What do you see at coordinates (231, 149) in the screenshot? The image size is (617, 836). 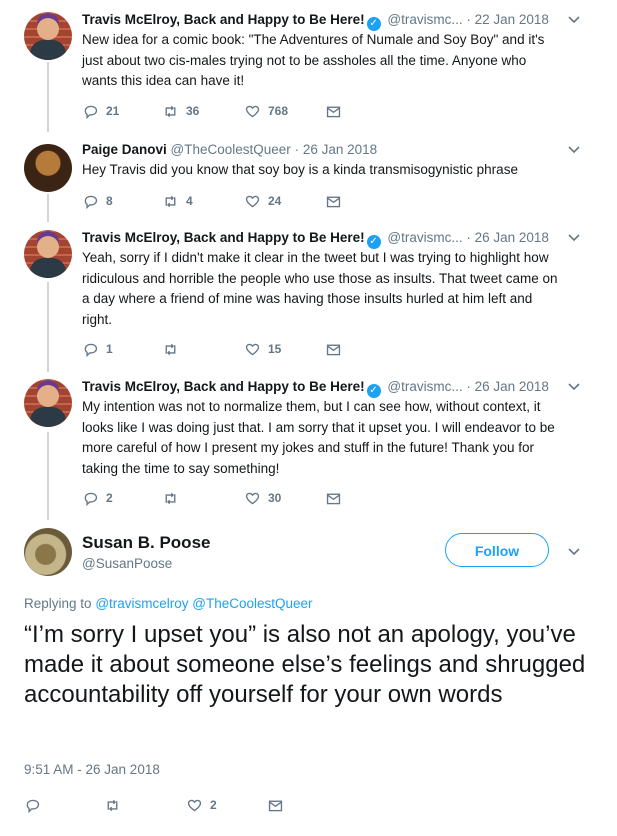 I see `author-handle: @TheCoolestQueer` at bounding box center [231, 149].